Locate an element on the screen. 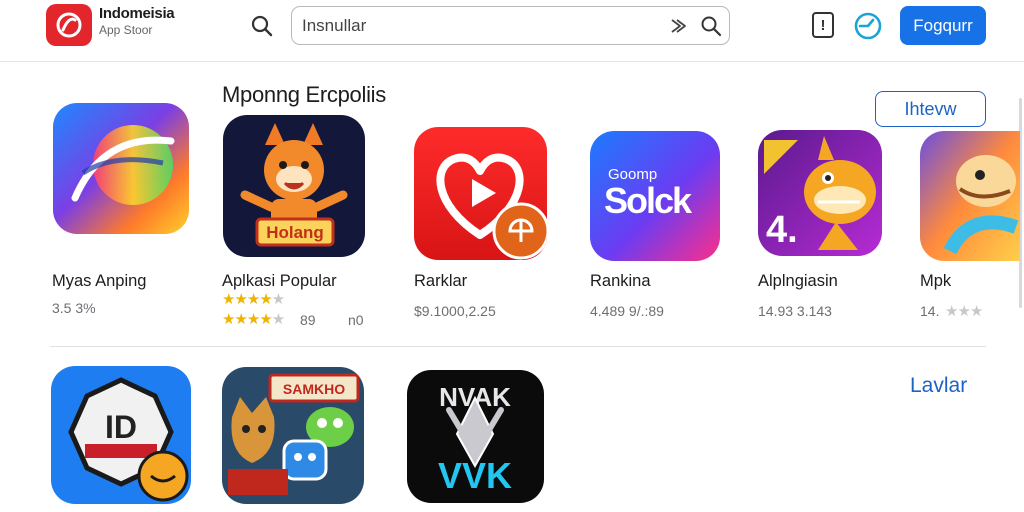 The image size is (1024, 512). app-name: Aplkasi Popular is located at coordinates (279, 281).